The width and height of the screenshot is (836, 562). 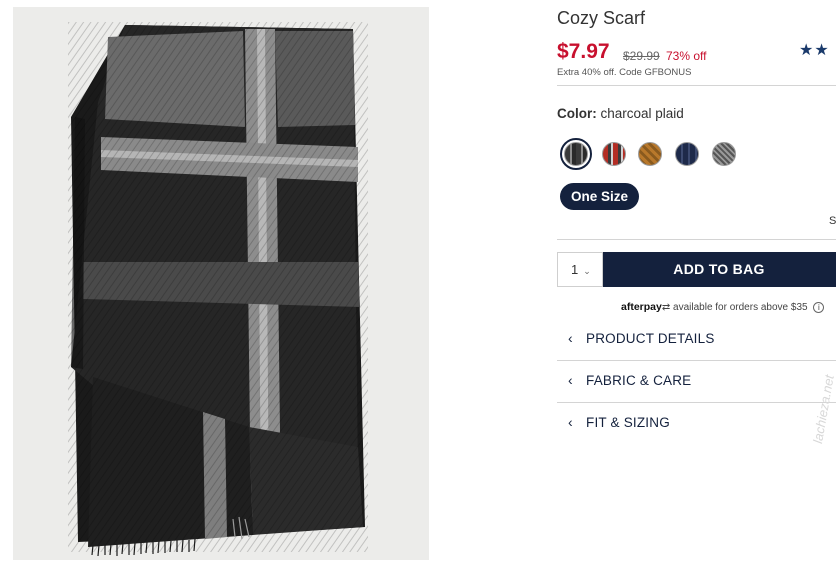 What do you see at coordinates (641, 307) in the screenshot?
I see `afterpay-logo: afterpay` at bounding box center [641, 307].